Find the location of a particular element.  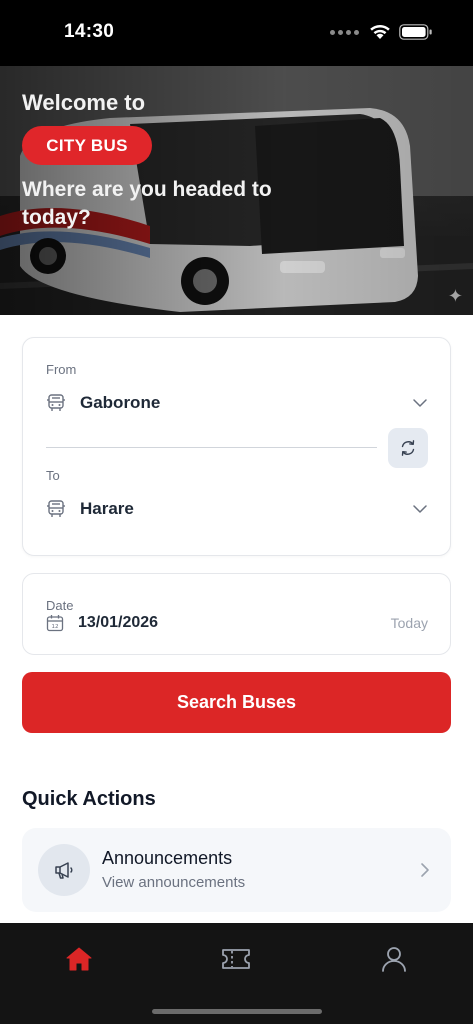

hero-question: Where are you headed to today? is located at coordinates (147, 203).